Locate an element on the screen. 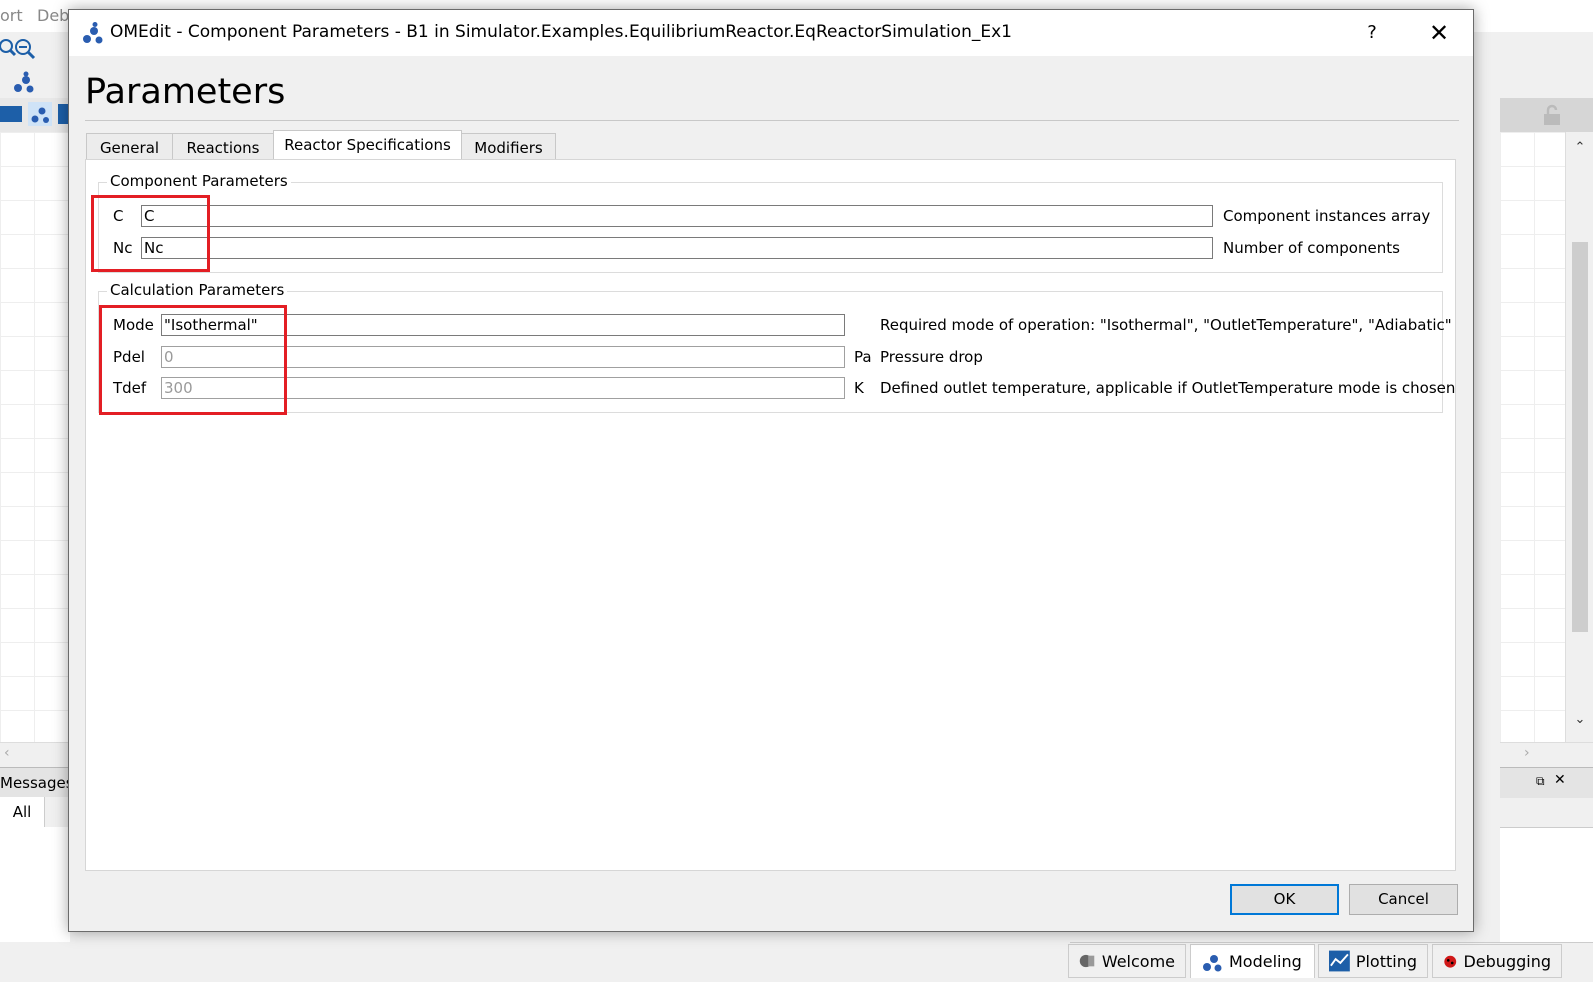 Image resolution: width=1593 pixels, height=982 pixels. chevron-left-icon: ‹ is located at coordinates (7, 753).